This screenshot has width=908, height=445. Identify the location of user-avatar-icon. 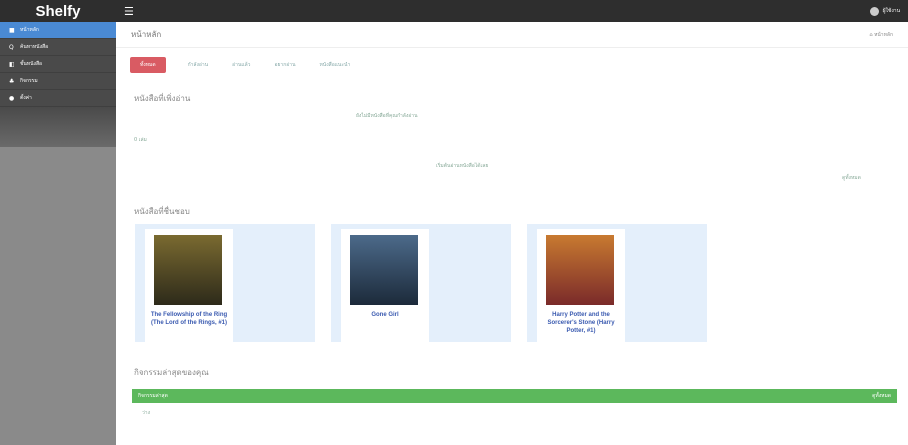
(874, 11).